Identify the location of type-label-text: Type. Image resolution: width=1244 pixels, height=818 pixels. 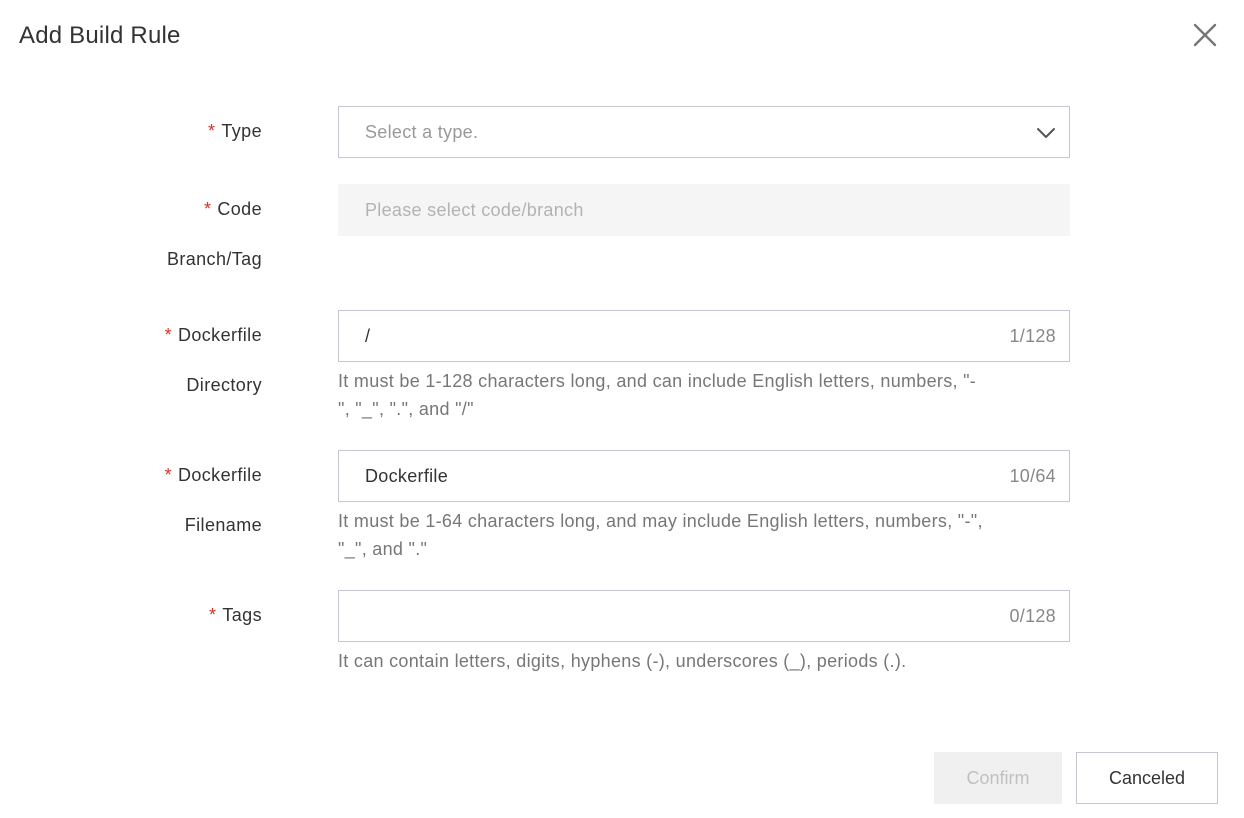
(241, 131).